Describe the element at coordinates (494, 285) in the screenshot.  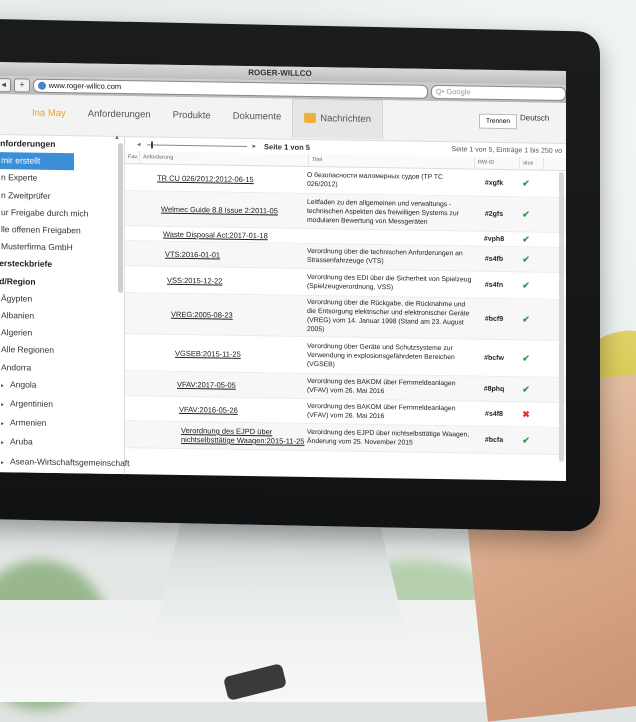
I see `rwid-cell: #s4fn` at that location.